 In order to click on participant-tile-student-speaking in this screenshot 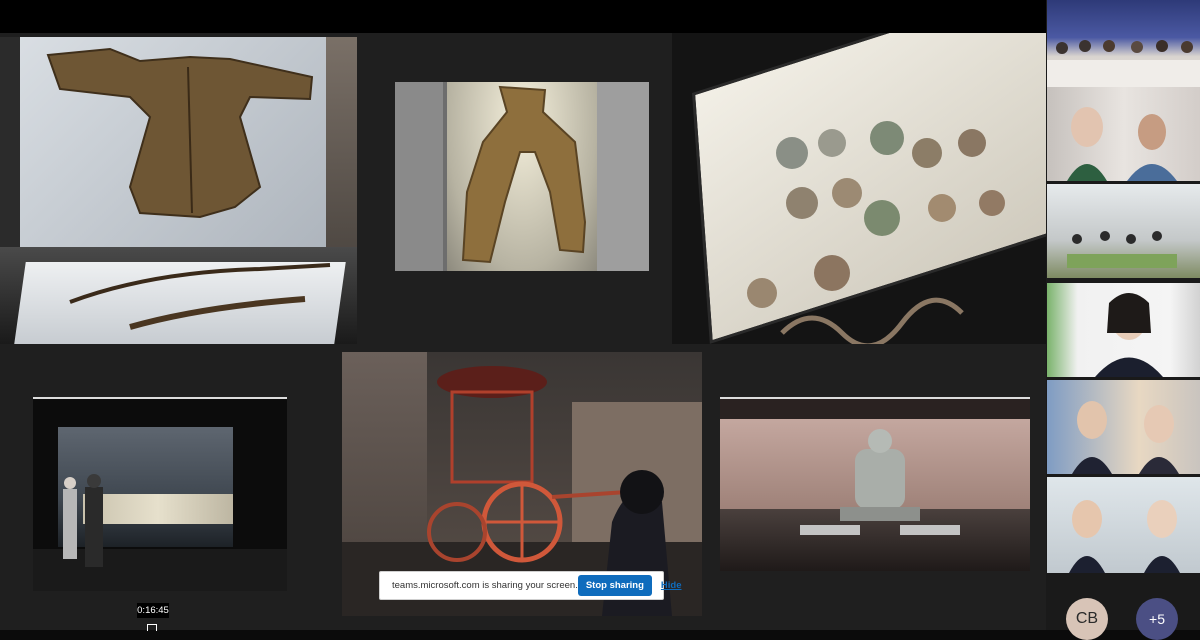, I will do `click(1123, 330)`.